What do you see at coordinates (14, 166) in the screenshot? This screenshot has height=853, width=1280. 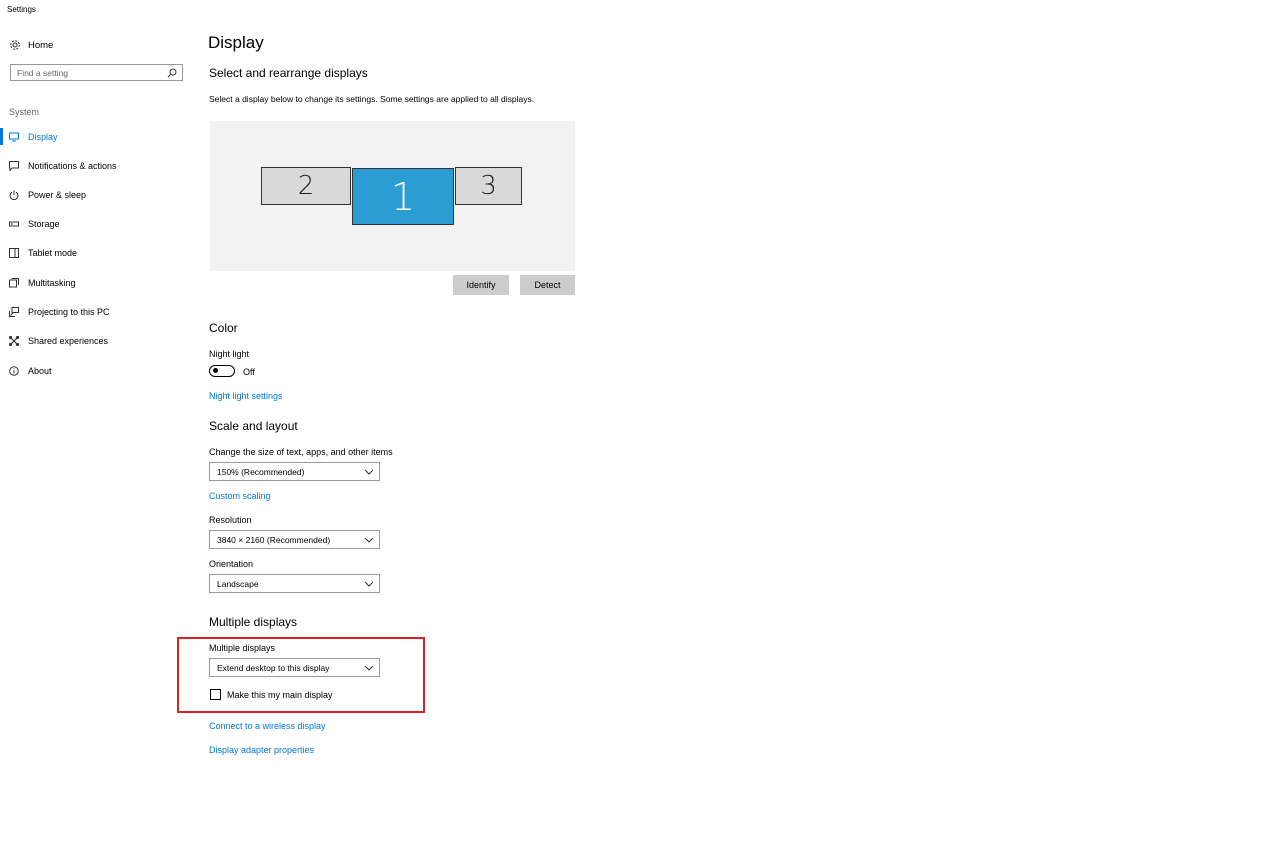 I see `notification-icon` at bounding box center [14, 166].